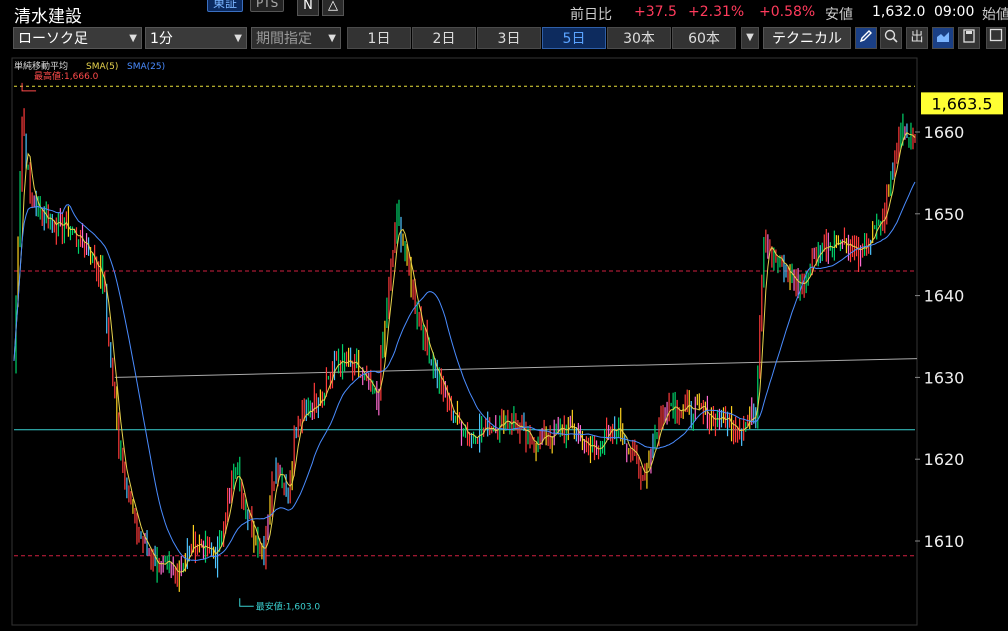 This screenshot has height=631, width=1008. What do you see at coordinates (288, 606) in the screenshot?
I see `low-mark-label: 最安値:1,603.0` at bounding box center [288, 606].